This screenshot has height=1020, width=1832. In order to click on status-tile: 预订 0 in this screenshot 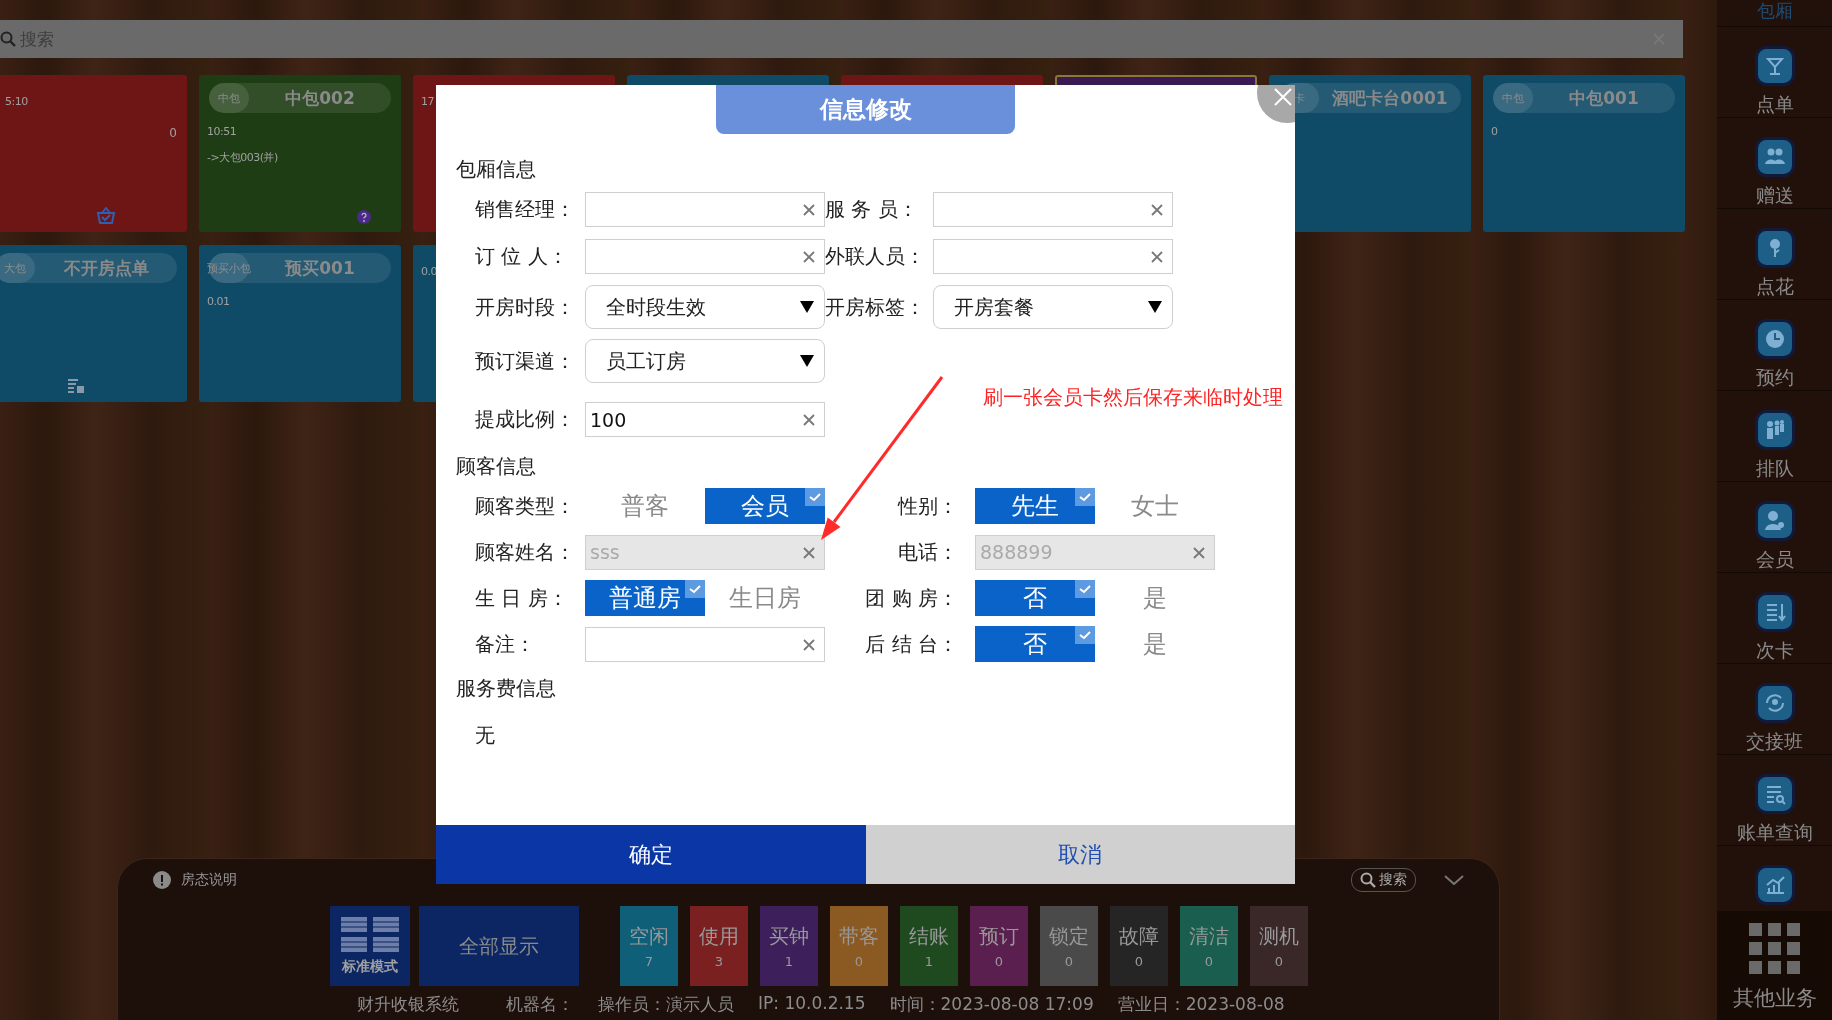, I will do `click(999, 946)`.